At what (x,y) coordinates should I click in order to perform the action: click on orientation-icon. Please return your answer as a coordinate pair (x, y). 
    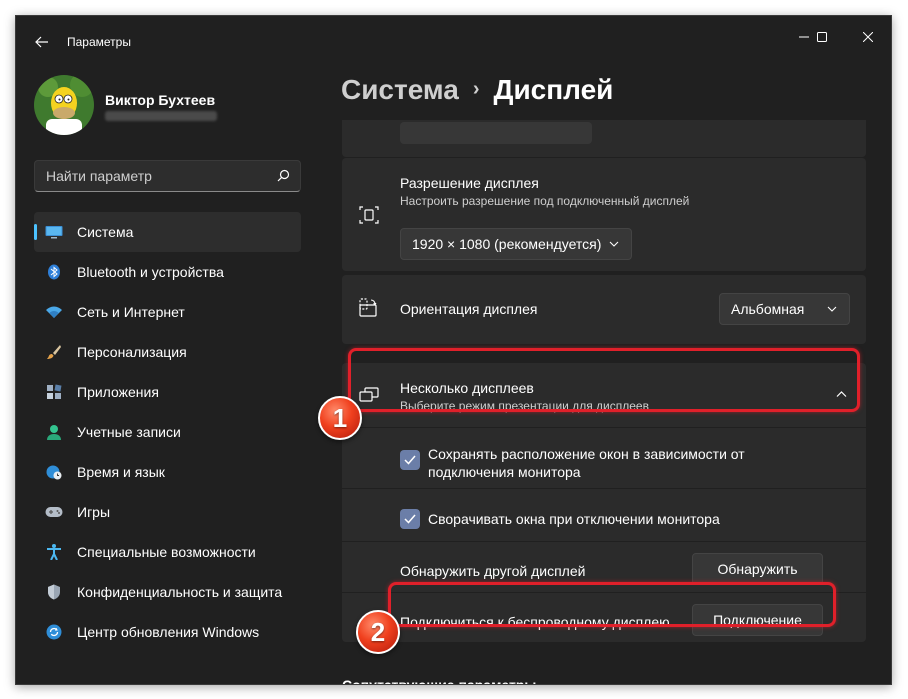
    Looking at the image, I should click on (369, 308).